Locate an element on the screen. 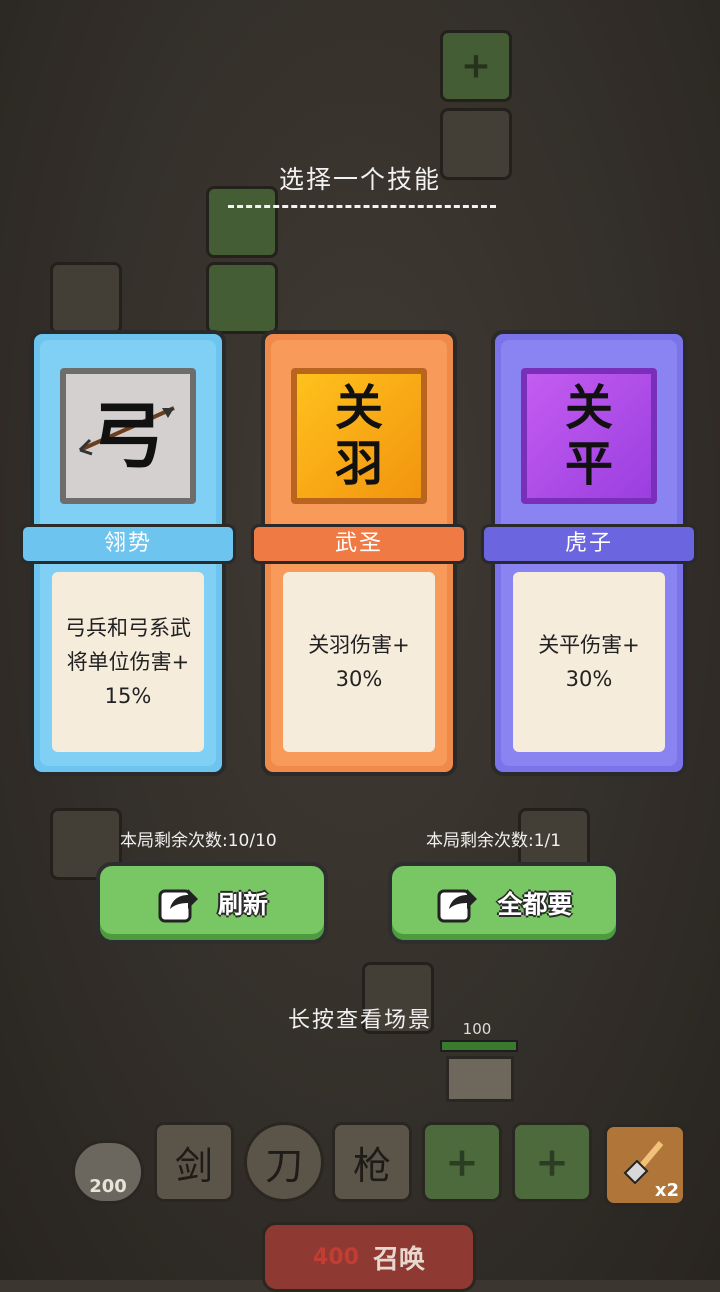 Image resolution: width=720 pixels, height=1292 pixels. shovel-multiplier: x2 is located at coordinates (666, 1190).